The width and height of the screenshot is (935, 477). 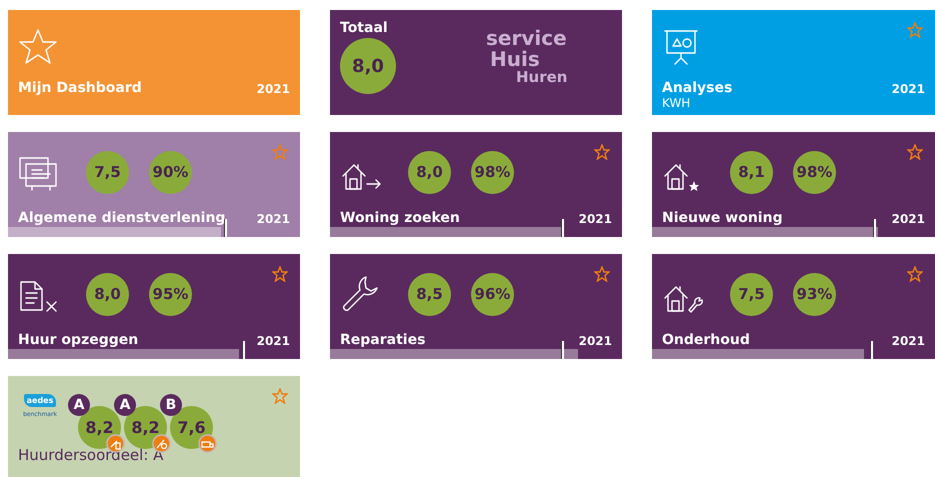 I want to click on truck-icon, so click(x=207, y=443).